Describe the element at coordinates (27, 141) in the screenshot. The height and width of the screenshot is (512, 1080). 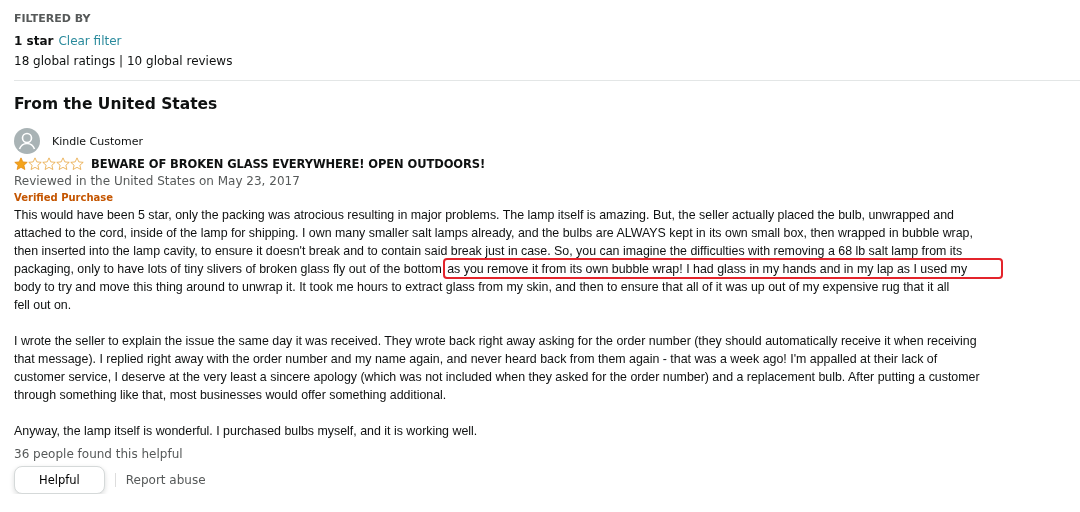
I see `avatar-icon` at that location.